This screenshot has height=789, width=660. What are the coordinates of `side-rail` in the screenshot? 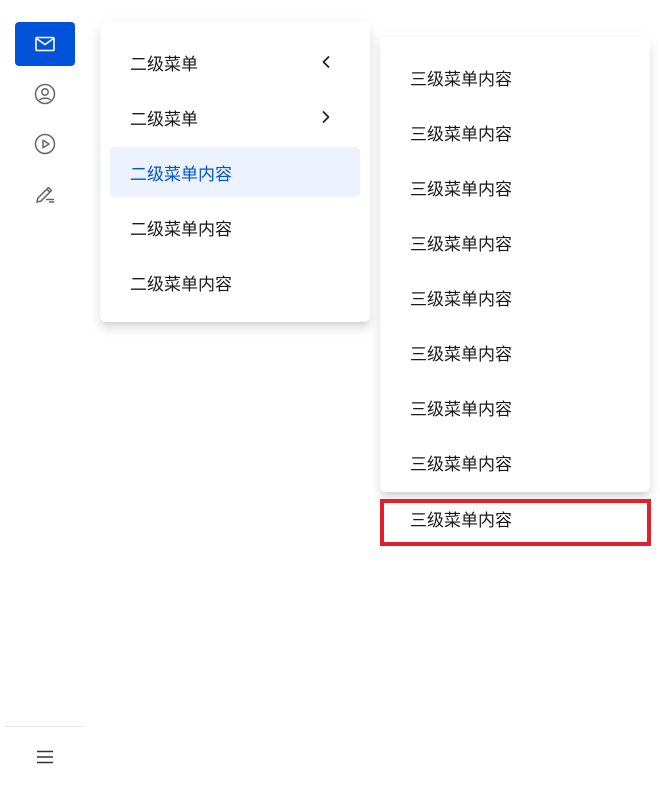 It's located at (45, 394).